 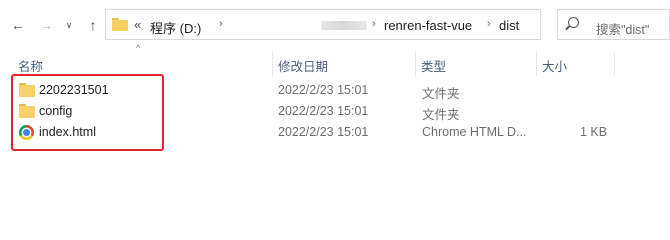 What do you see at coordinates (428, 25) in the screenshot?
I see `breadcrumb-project: renren-fast-vue` at bounding box center [428, 25].